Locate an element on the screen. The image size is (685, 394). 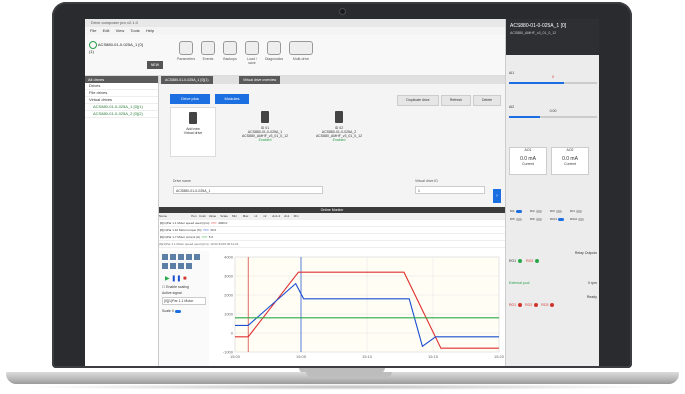
chevron-right-icon: › is located at coordinates (497, 196).